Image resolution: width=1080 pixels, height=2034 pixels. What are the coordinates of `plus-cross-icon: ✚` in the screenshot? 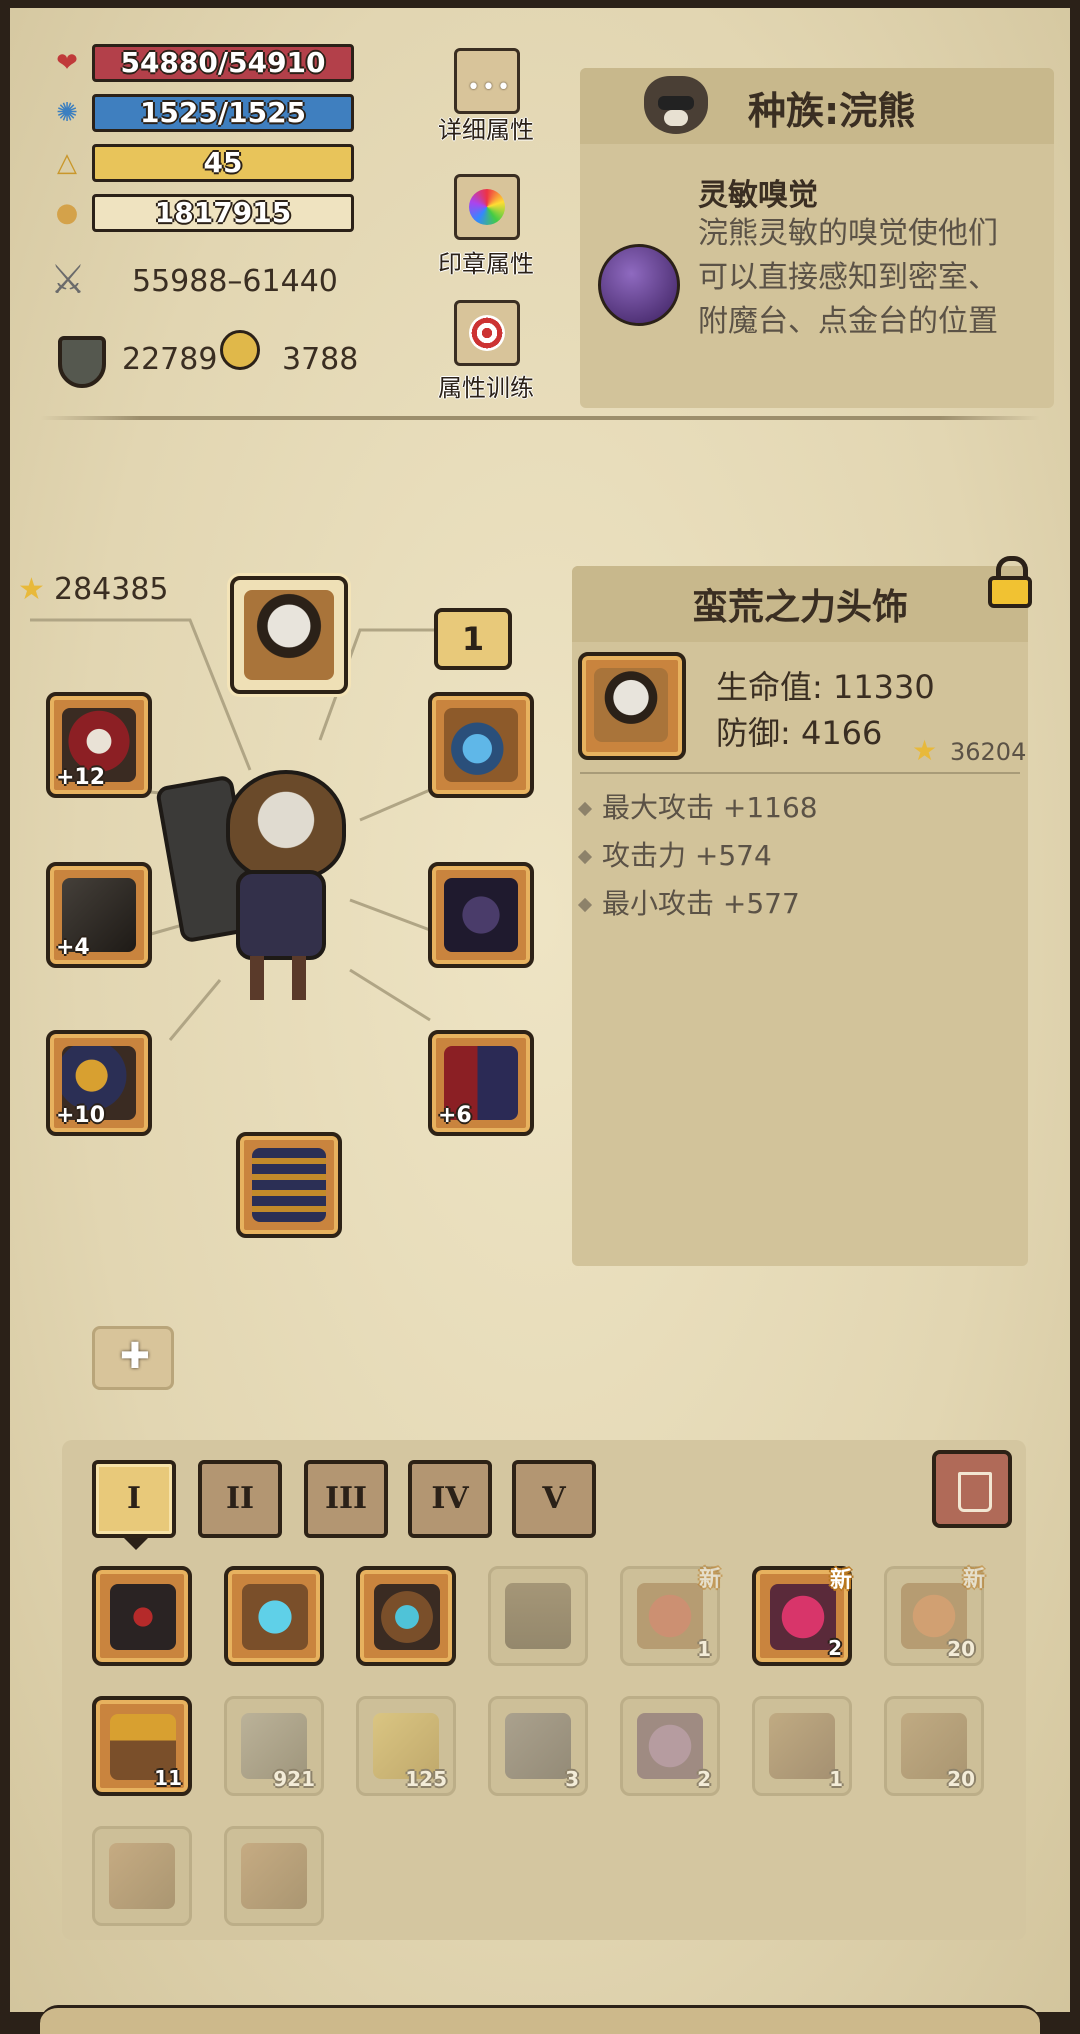 It's located at (135, 1356).